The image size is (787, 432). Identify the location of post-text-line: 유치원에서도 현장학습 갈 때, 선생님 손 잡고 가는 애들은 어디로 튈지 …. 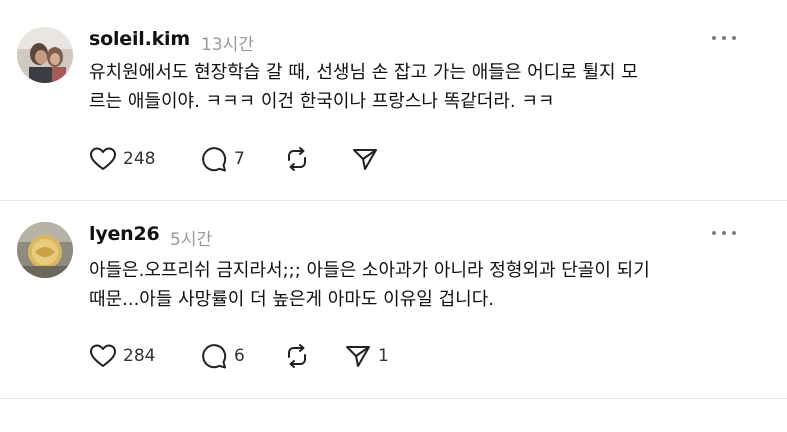
(363, 72).